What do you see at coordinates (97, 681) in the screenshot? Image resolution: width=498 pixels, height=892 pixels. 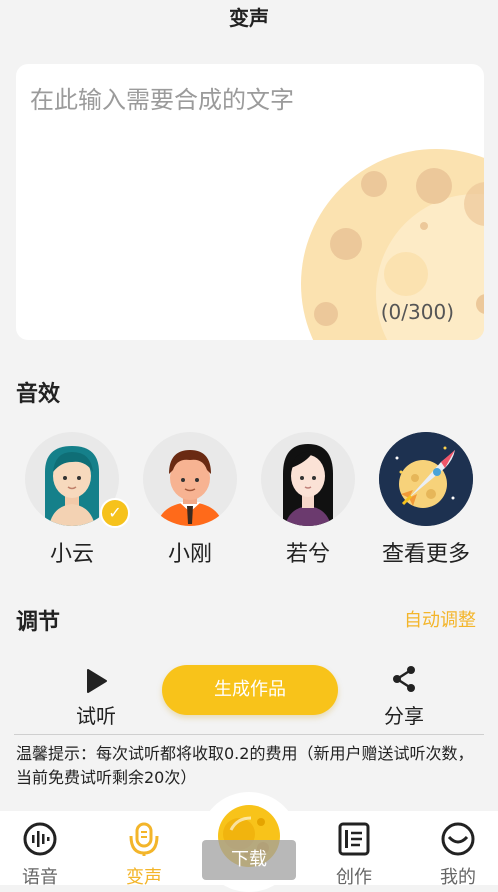 I see `play-icon` at bounding box center [97, 681].